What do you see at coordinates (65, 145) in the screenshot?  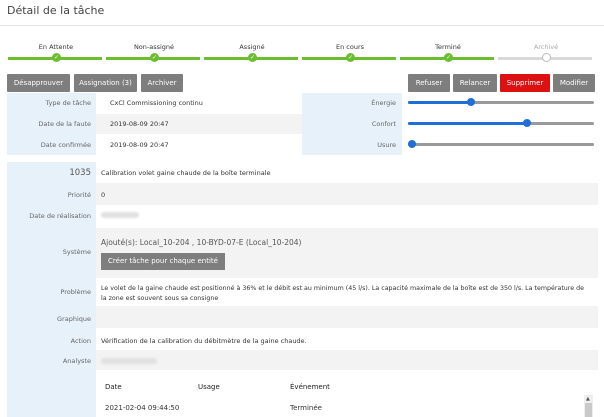 I see `confirmed-date-label: Date confirmée` at bounding box center [65, 145].